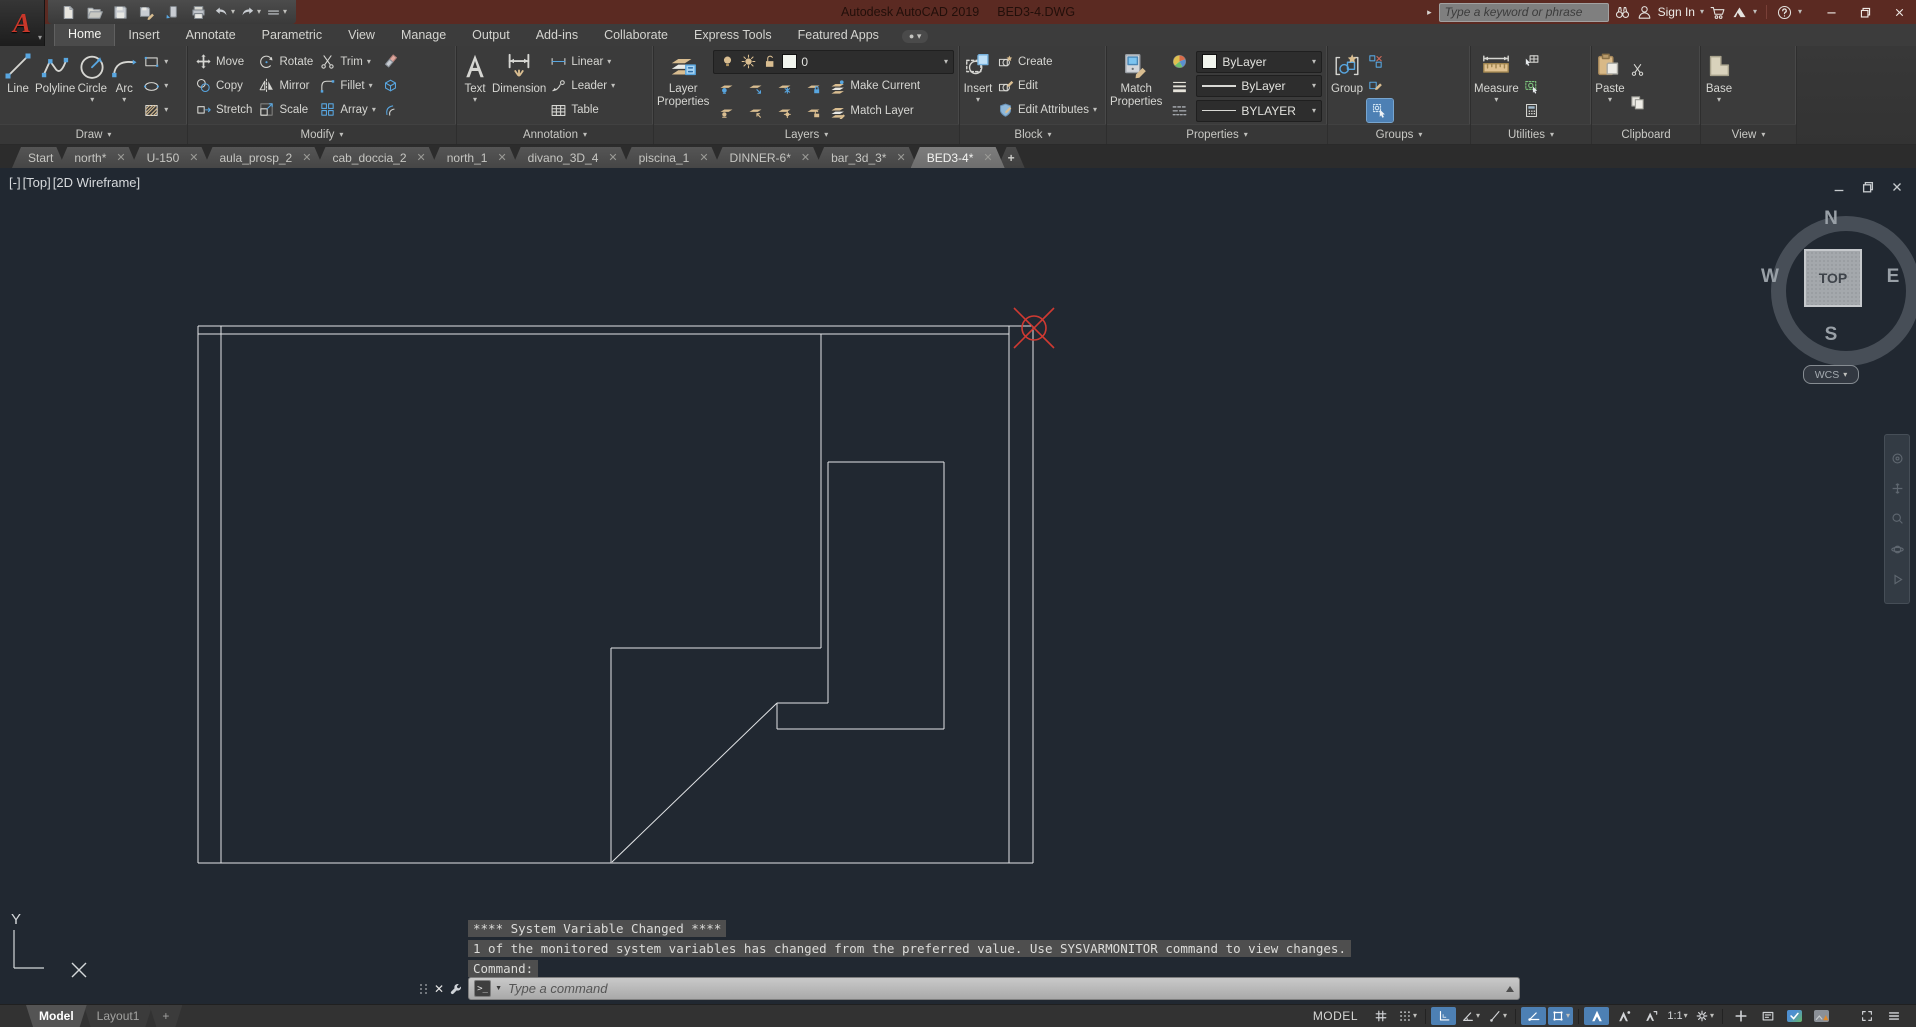  What do you see at coordinates (838, 35) in the screenshot?
I see `ribbon-tab-featured-apps: Featured Apps` at bounding box center [838, 35].